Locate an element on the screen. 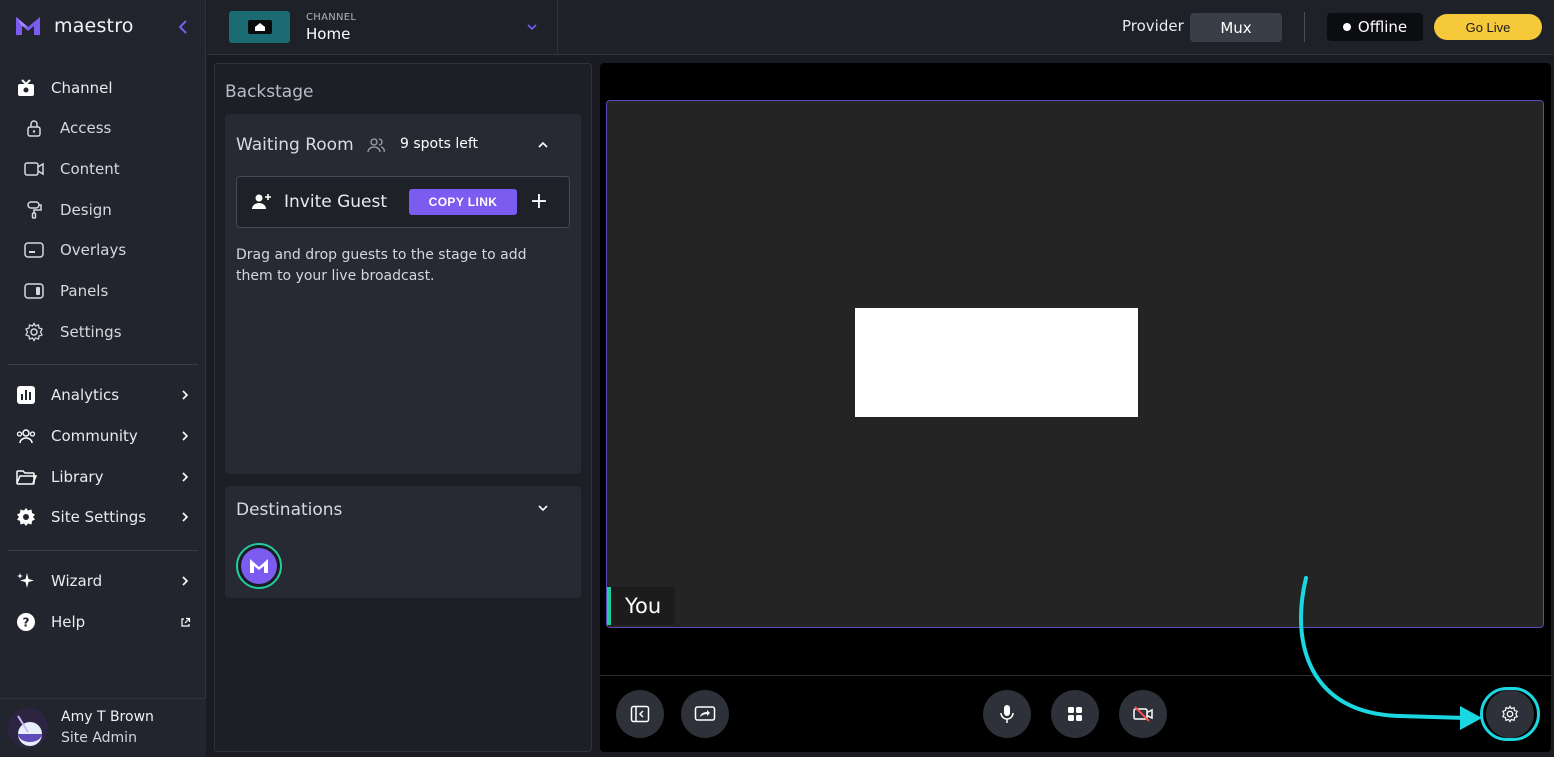 The image size is (1554, 757). grid-icon is located at coordinates (1075, 714).